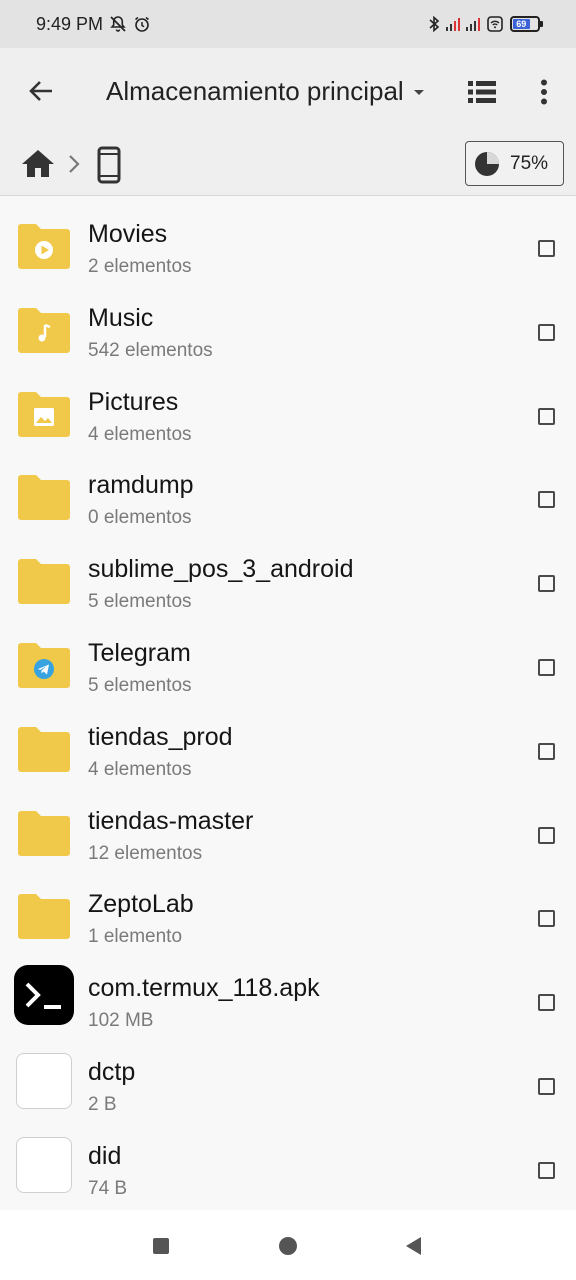 The width and height of the screenshot is (576, 1280). Describe the element at coordinates (44, 414) in the screenshot. I see `folder-image-icon` at that location.